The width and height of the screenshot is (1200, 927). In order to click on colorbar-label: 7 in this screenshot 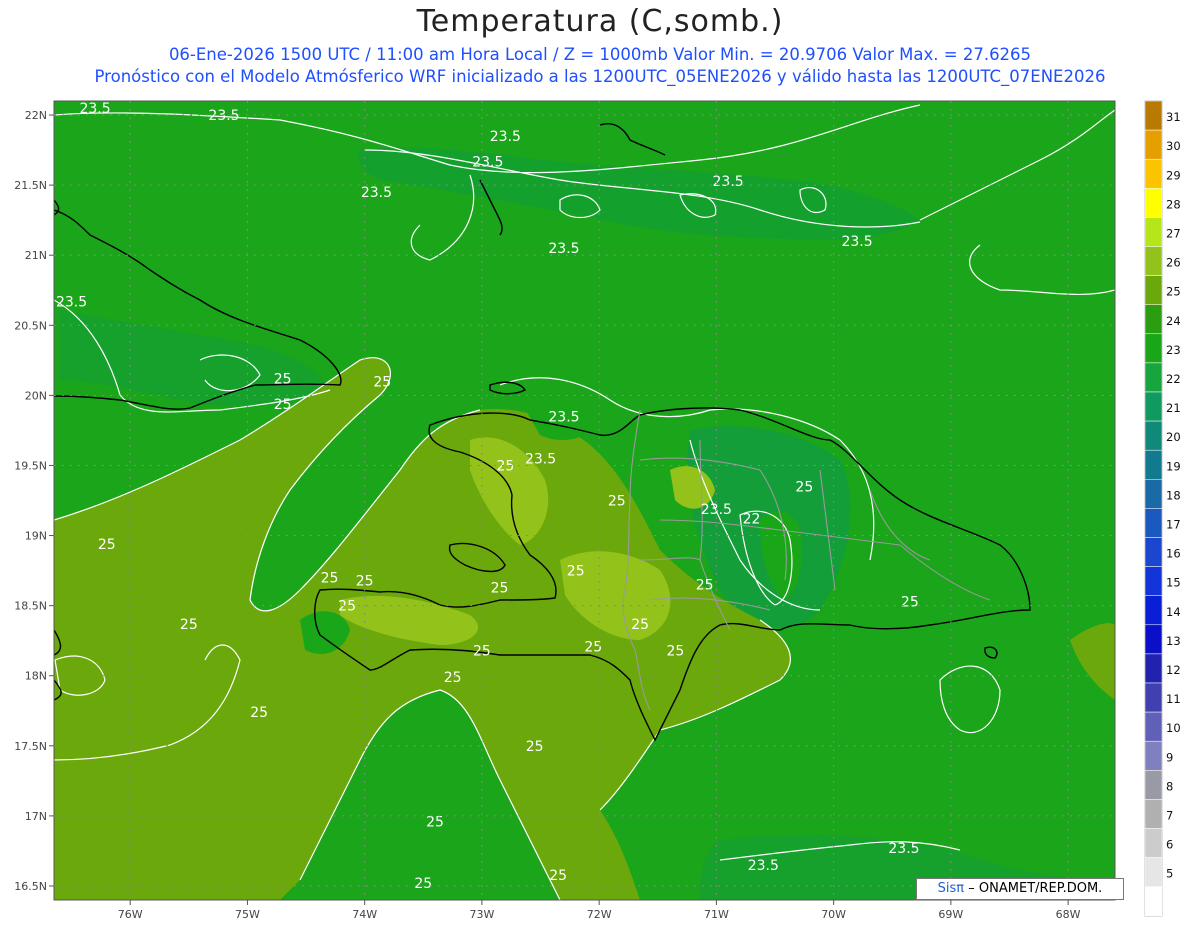, I will do `click(1169, 816)`.